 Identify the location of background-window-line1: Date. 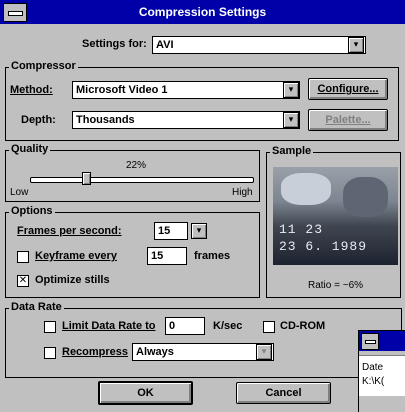
(373, 367).